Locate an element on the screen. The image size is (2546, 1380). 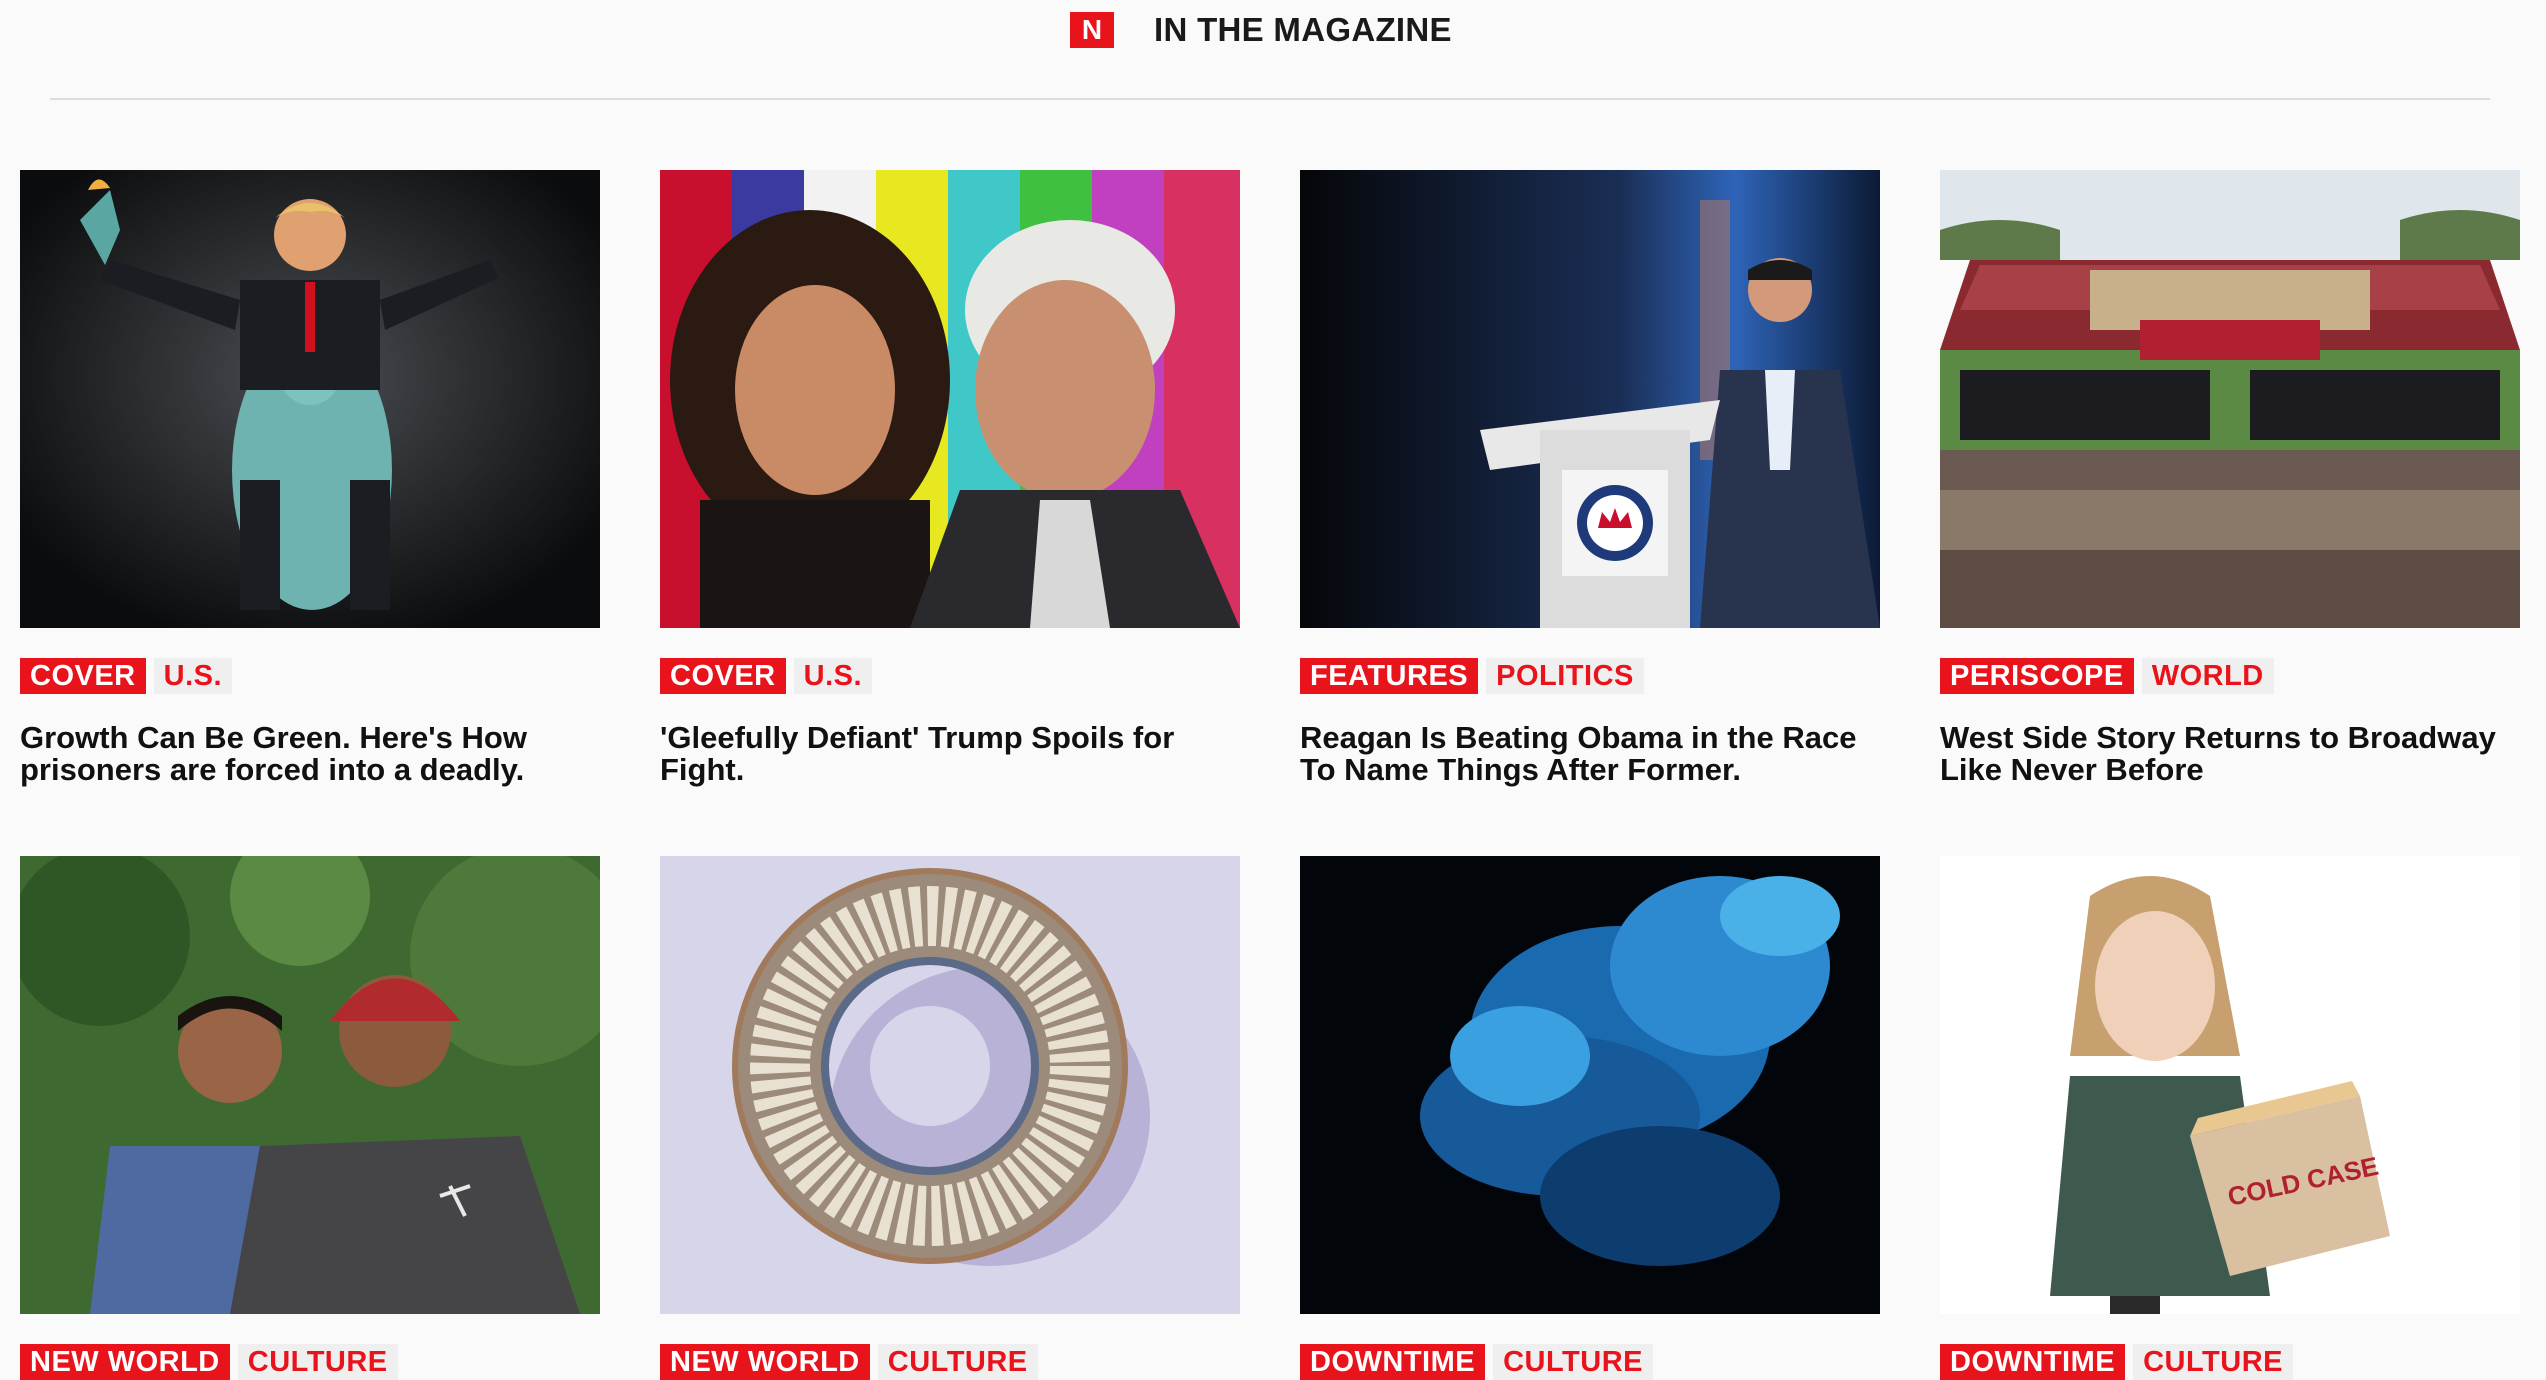
two-men-outdoors-image is located at coordinates (310, 1085).